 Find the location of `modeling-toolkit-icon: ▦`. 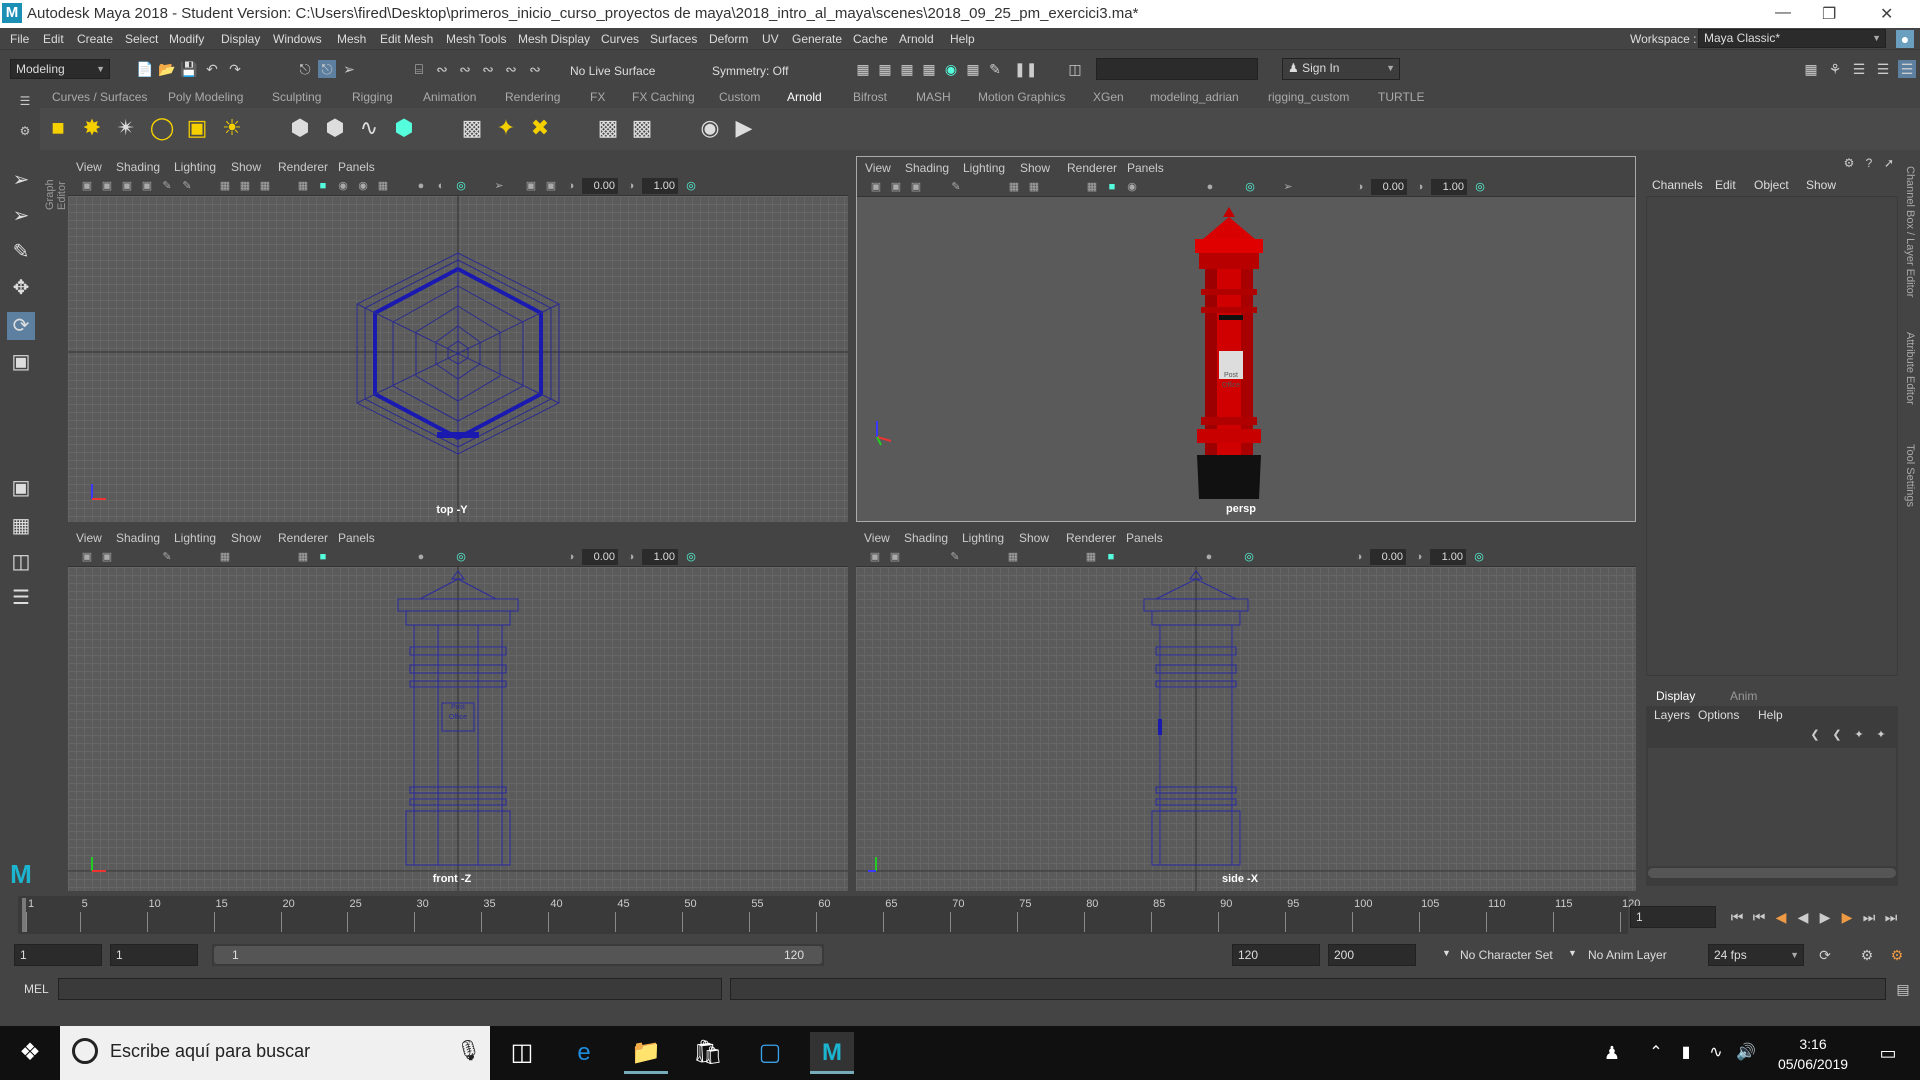

modeling-toolkit-icon: ▦ is located at coordinates (1811, 69).